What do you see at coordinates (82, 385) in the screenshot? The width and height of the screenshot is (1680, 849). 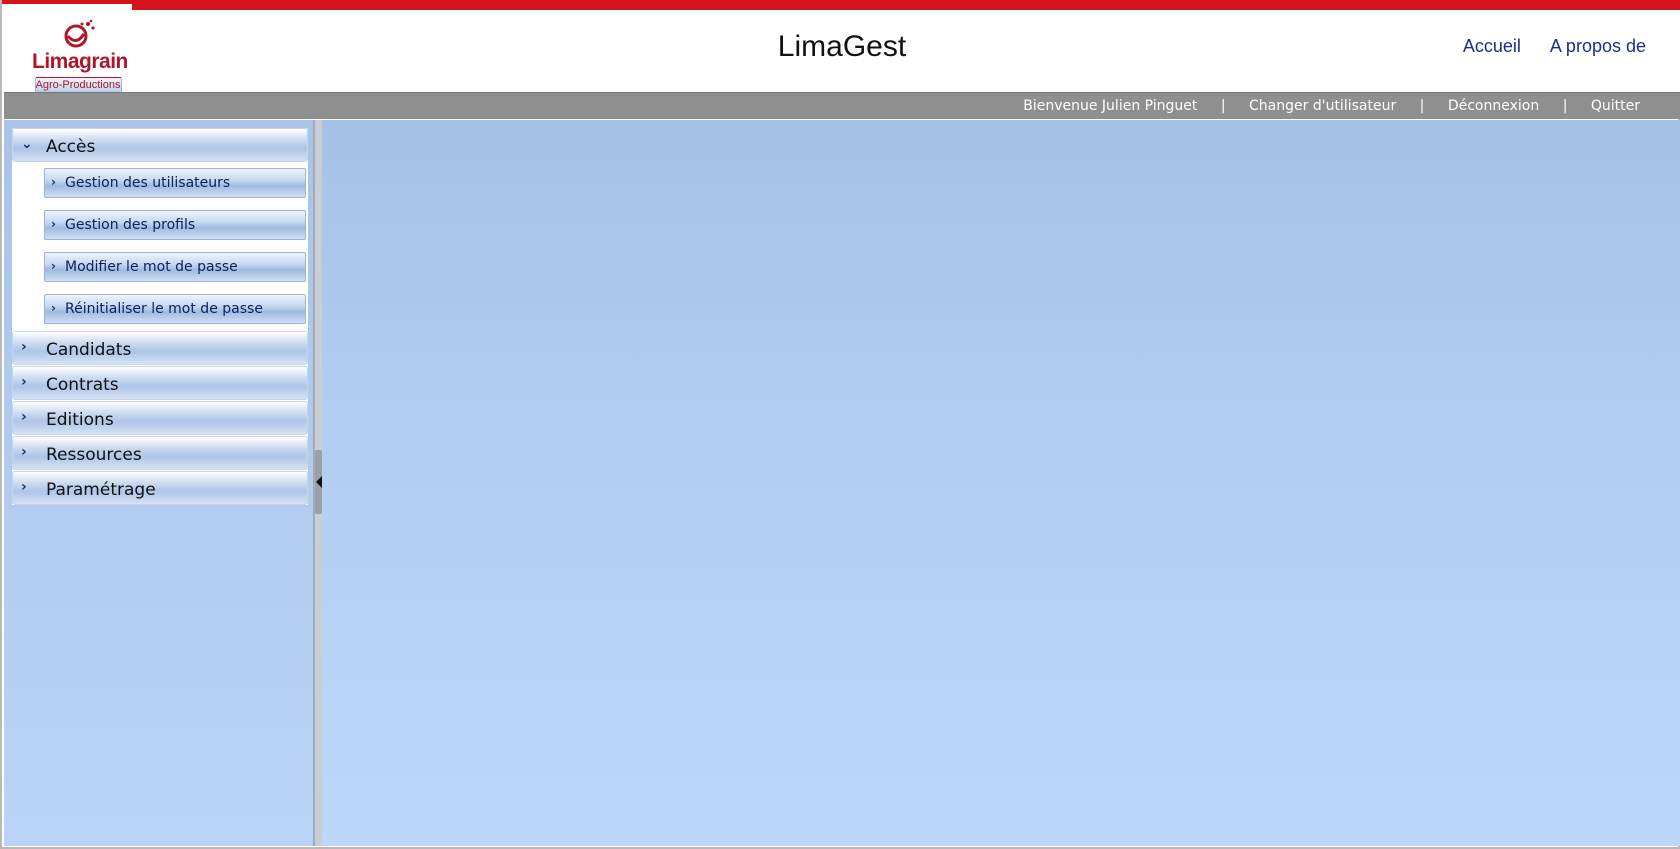 I see `menu-group-label: Contrats` at bounding box center [82, 385].